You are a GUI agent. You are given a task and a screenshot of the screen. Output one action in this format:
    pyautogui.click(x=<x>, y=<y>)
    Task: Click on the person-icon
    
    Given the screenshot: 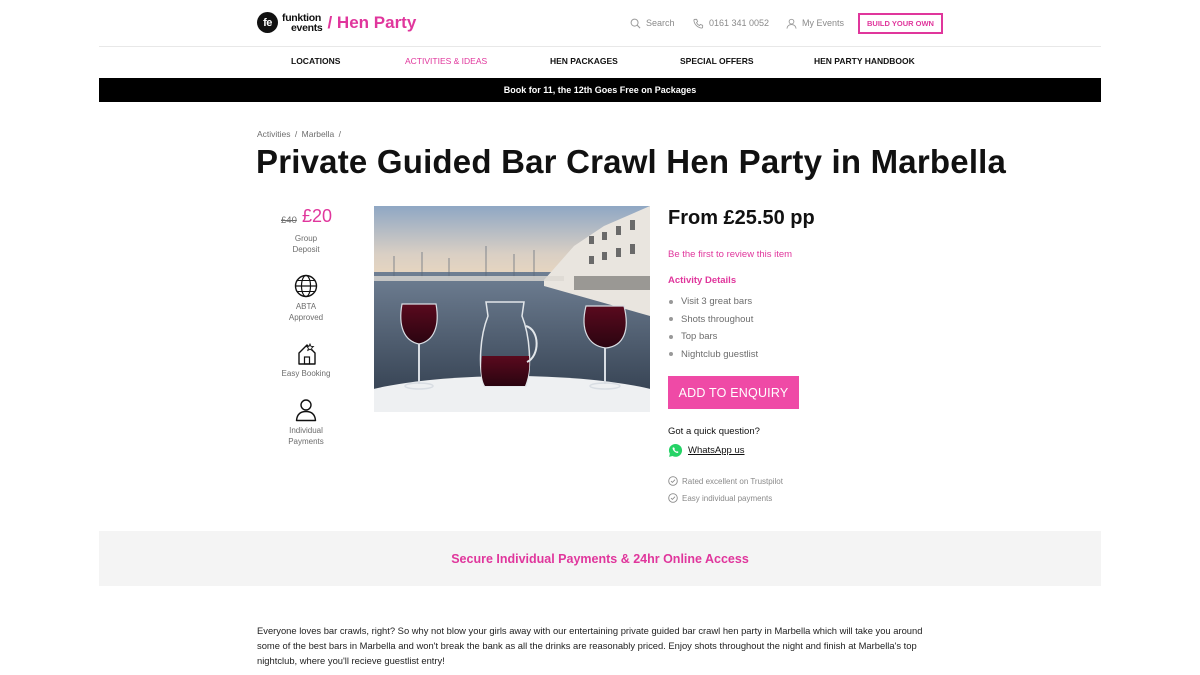 What is the action you would take?
    pyautogui.click(x=306, y=410)
    